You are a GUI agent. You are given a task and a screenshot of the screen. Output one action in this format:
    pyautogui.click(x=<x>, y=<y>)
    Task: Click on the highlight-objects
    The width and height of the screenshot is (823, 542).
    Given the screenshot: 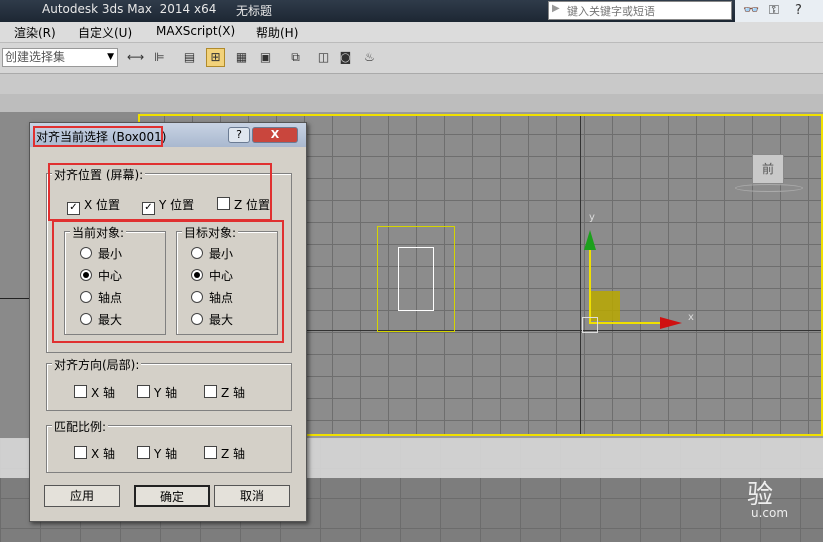 What is the action you would take?
    pyautogui.click(x=168, y=281)
    